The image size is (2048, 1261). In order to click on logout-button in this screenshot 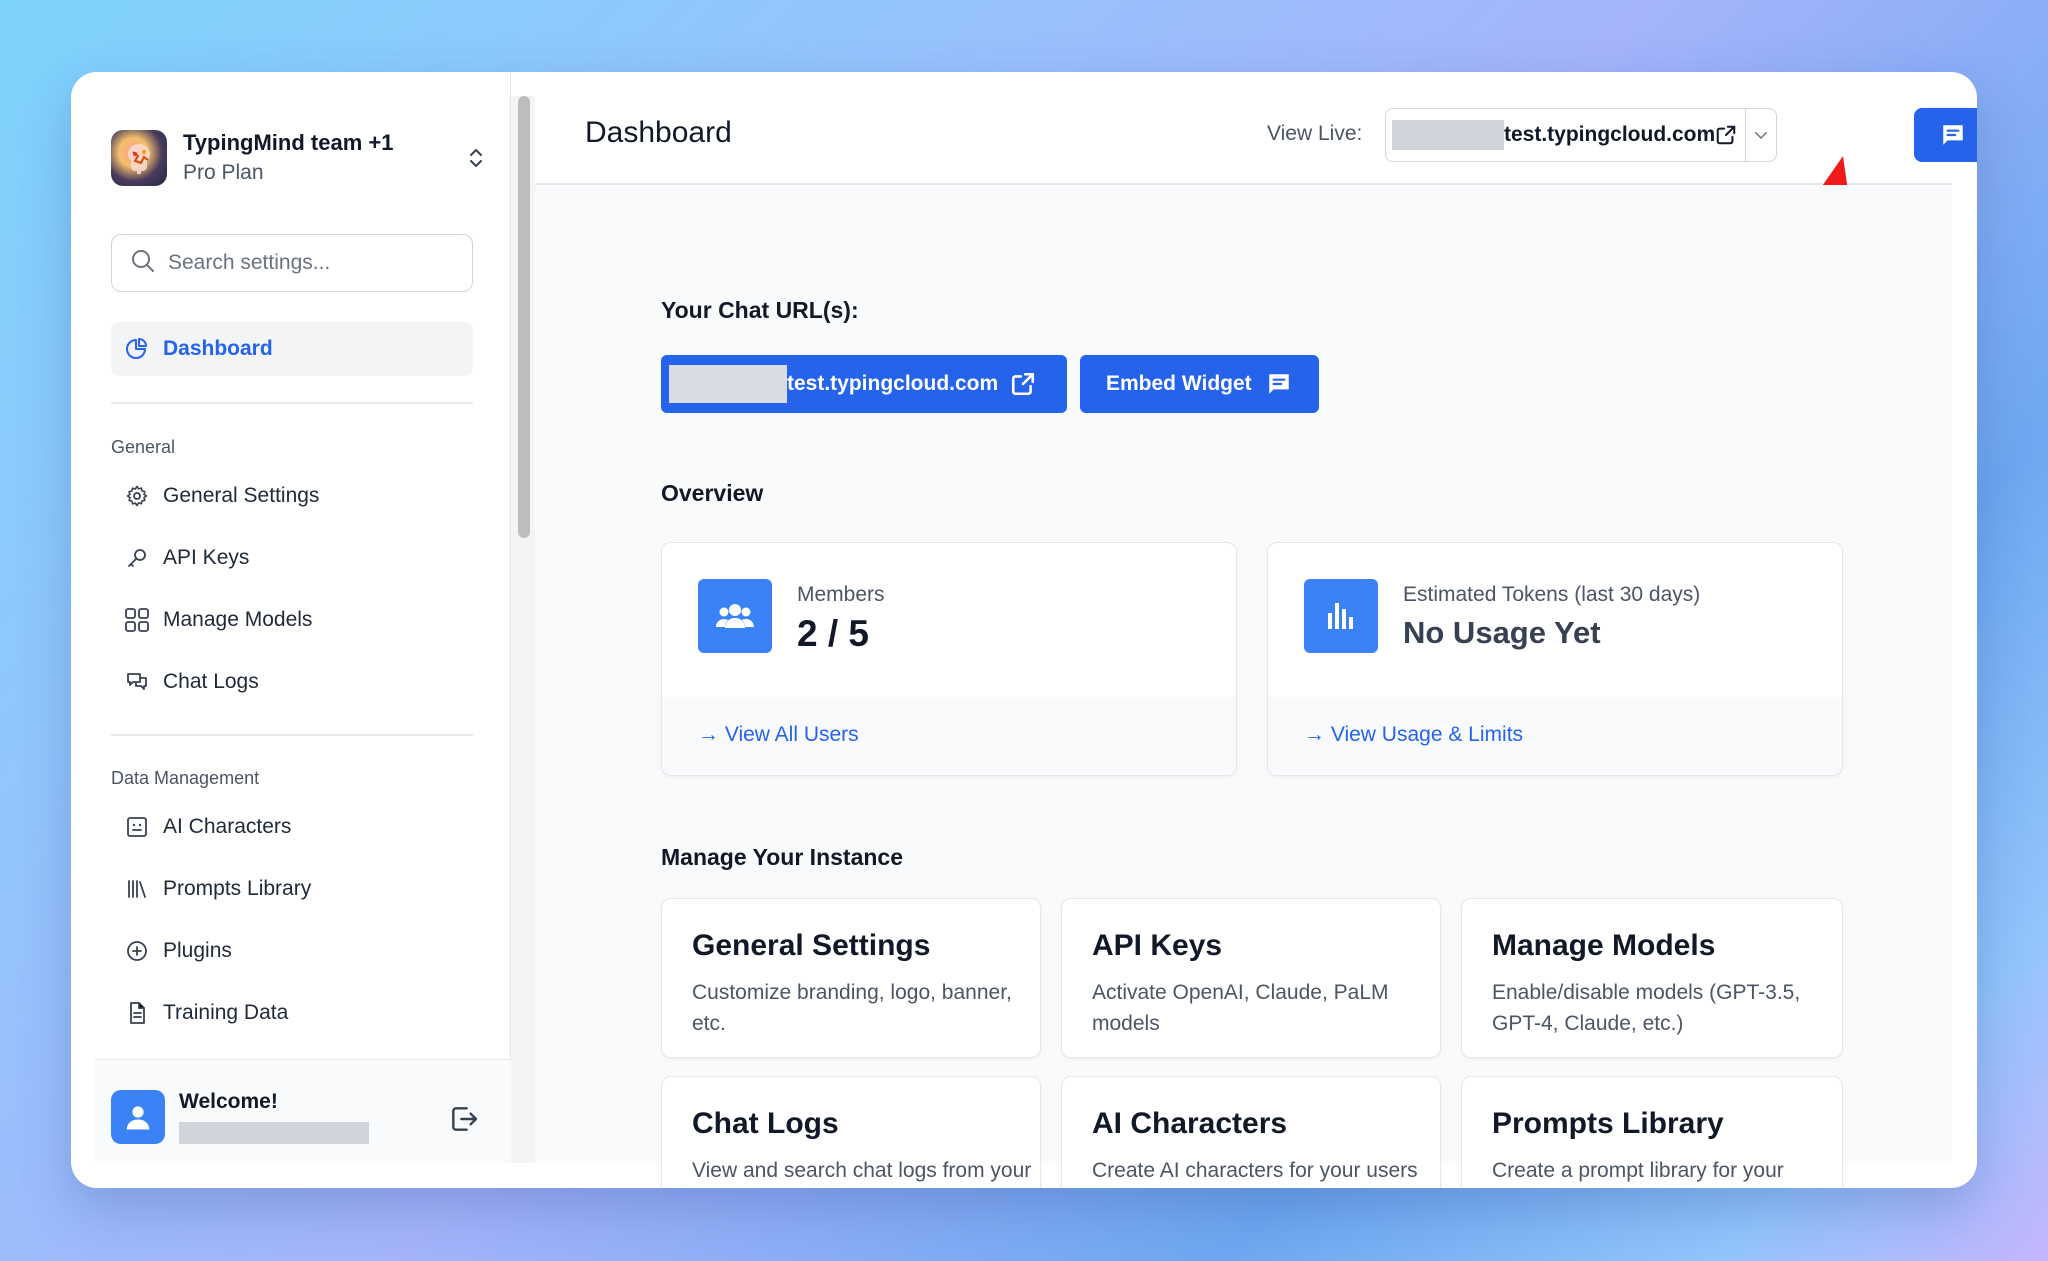, I will do `click(464, 1119)`.